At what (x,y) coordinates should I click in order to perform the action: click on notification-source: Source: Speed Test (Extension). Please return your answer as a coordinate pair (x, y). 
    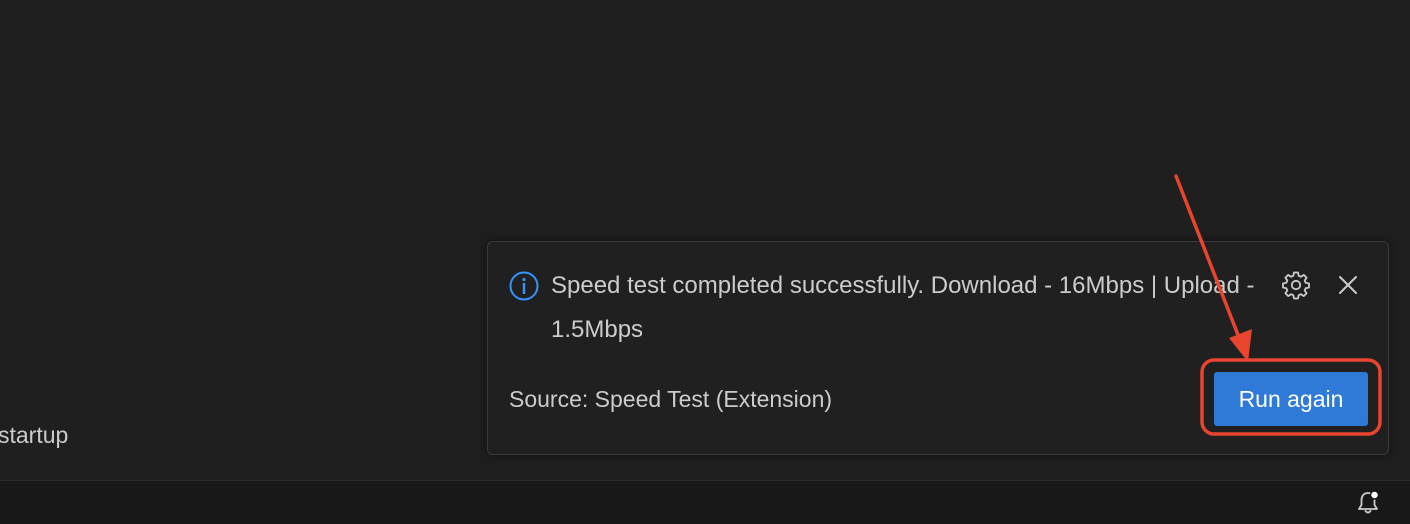
    Looking at the image, I should click on (671, 399).